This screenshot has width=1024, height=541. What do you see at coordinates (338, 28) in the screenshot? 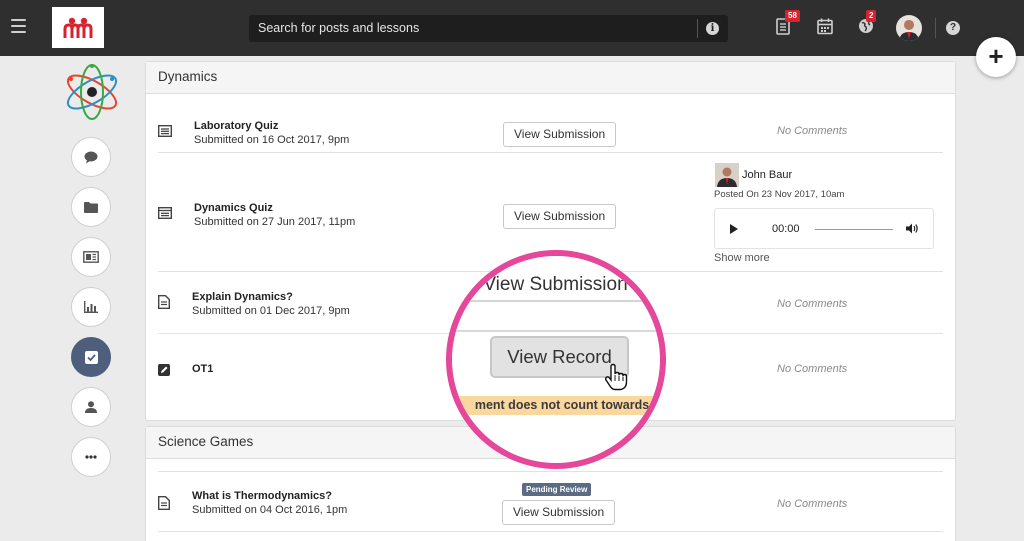
I see `search-input: Search for posts and lessons` at bounding box center [338, 28].